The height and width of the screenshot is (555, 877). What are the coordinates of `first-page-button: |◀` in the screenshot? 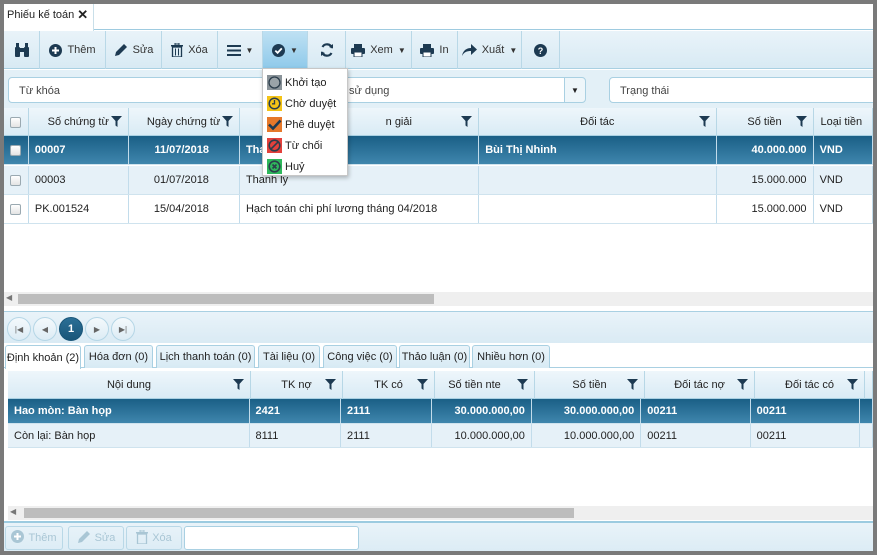 It's located at (19, 329).